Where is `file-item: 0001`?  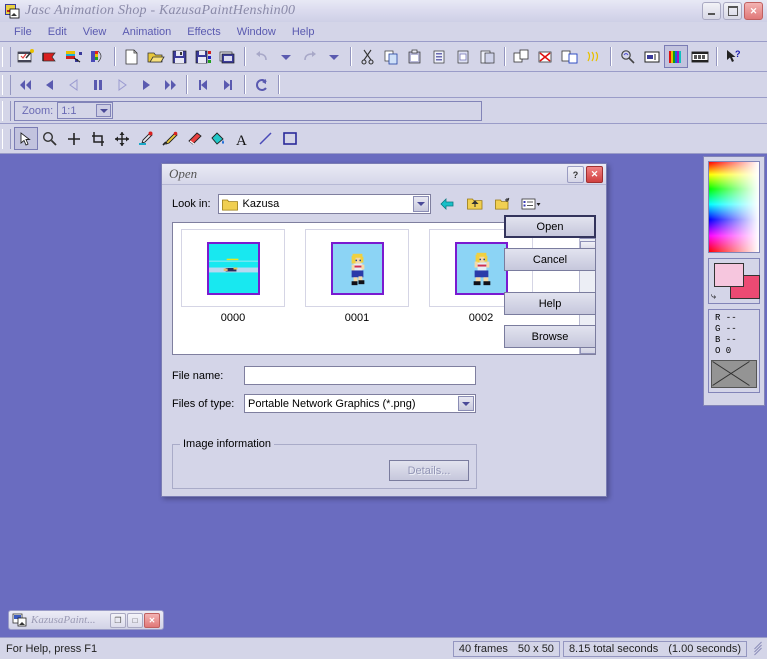
file-item: 0001 is located at coordinates (357, 276).